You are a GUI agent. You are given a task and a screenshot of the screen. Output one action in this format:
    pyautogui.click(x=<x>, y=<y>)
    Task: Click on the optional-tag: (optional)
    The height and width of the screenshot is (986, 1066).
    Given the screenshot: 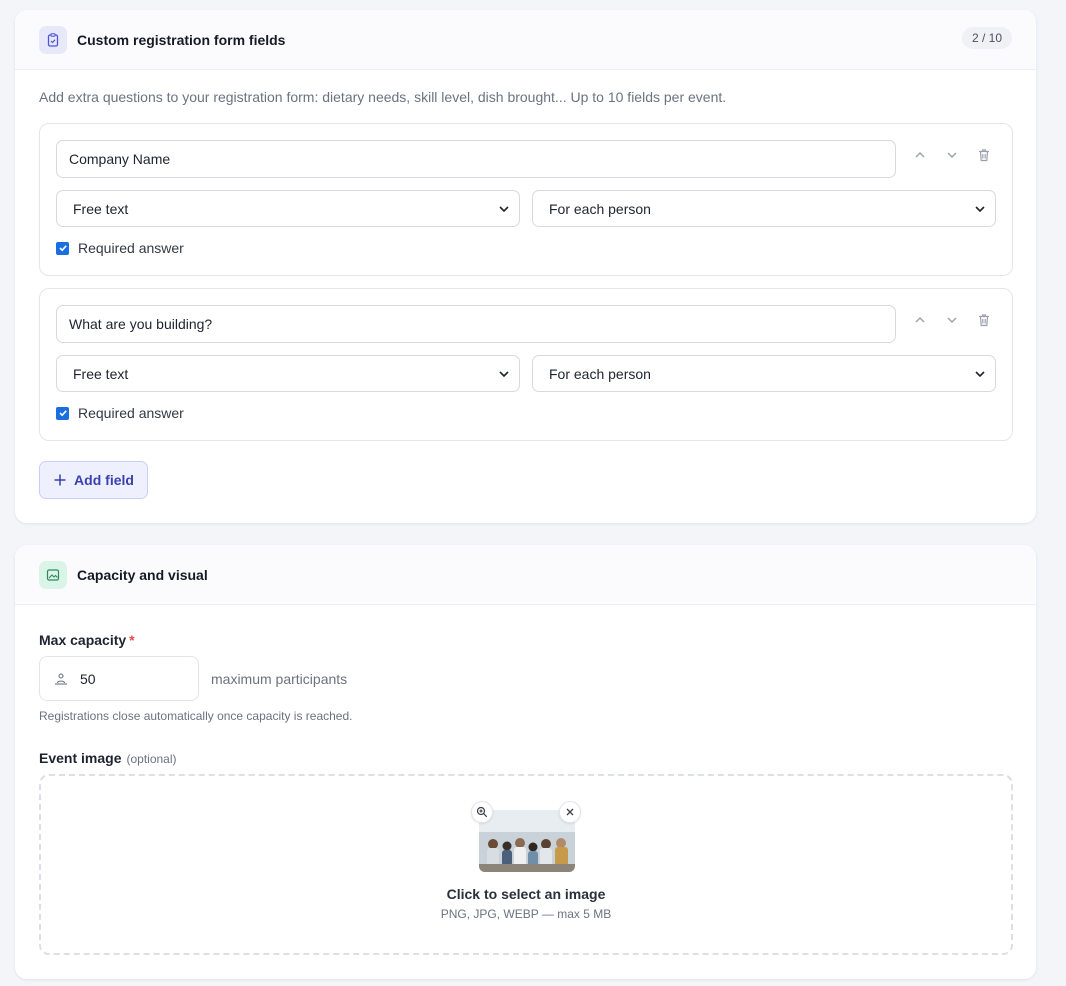 What is the action you would take?
    pyautogui.click(x=151, y=759)
    